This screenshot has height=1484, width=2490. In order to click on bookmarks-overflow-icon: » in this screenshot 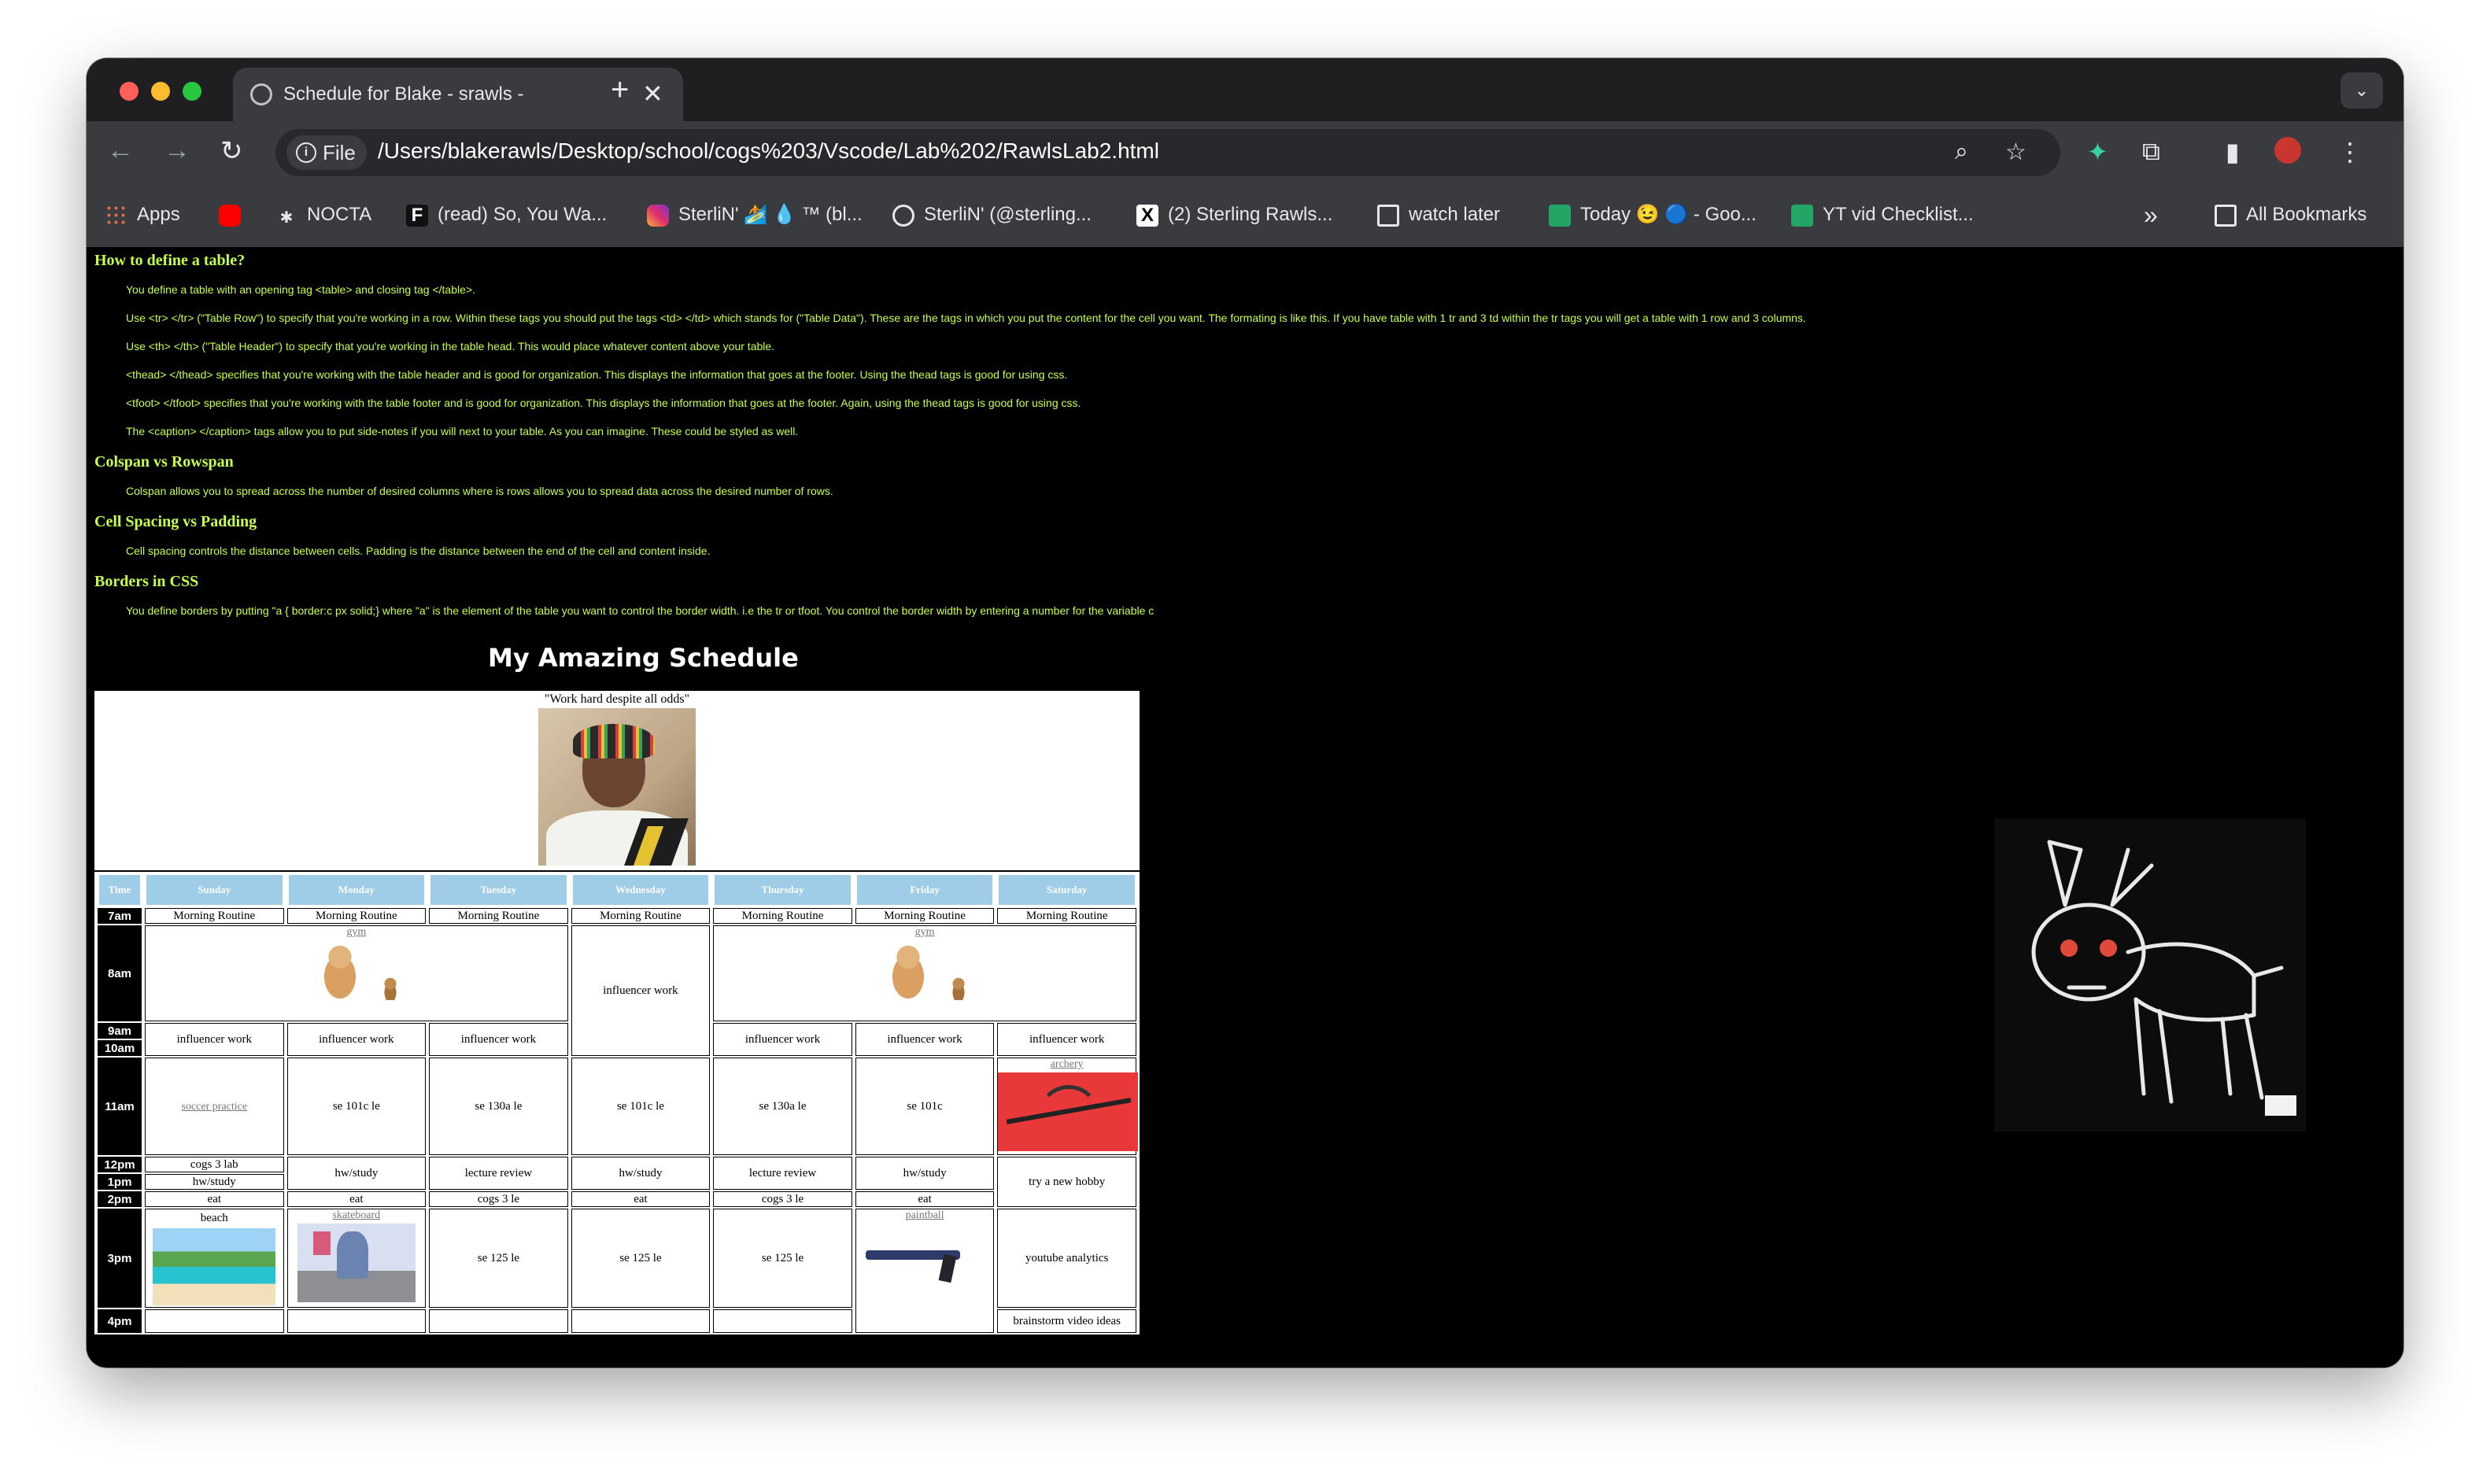, I will do `click(2151, 214)`.